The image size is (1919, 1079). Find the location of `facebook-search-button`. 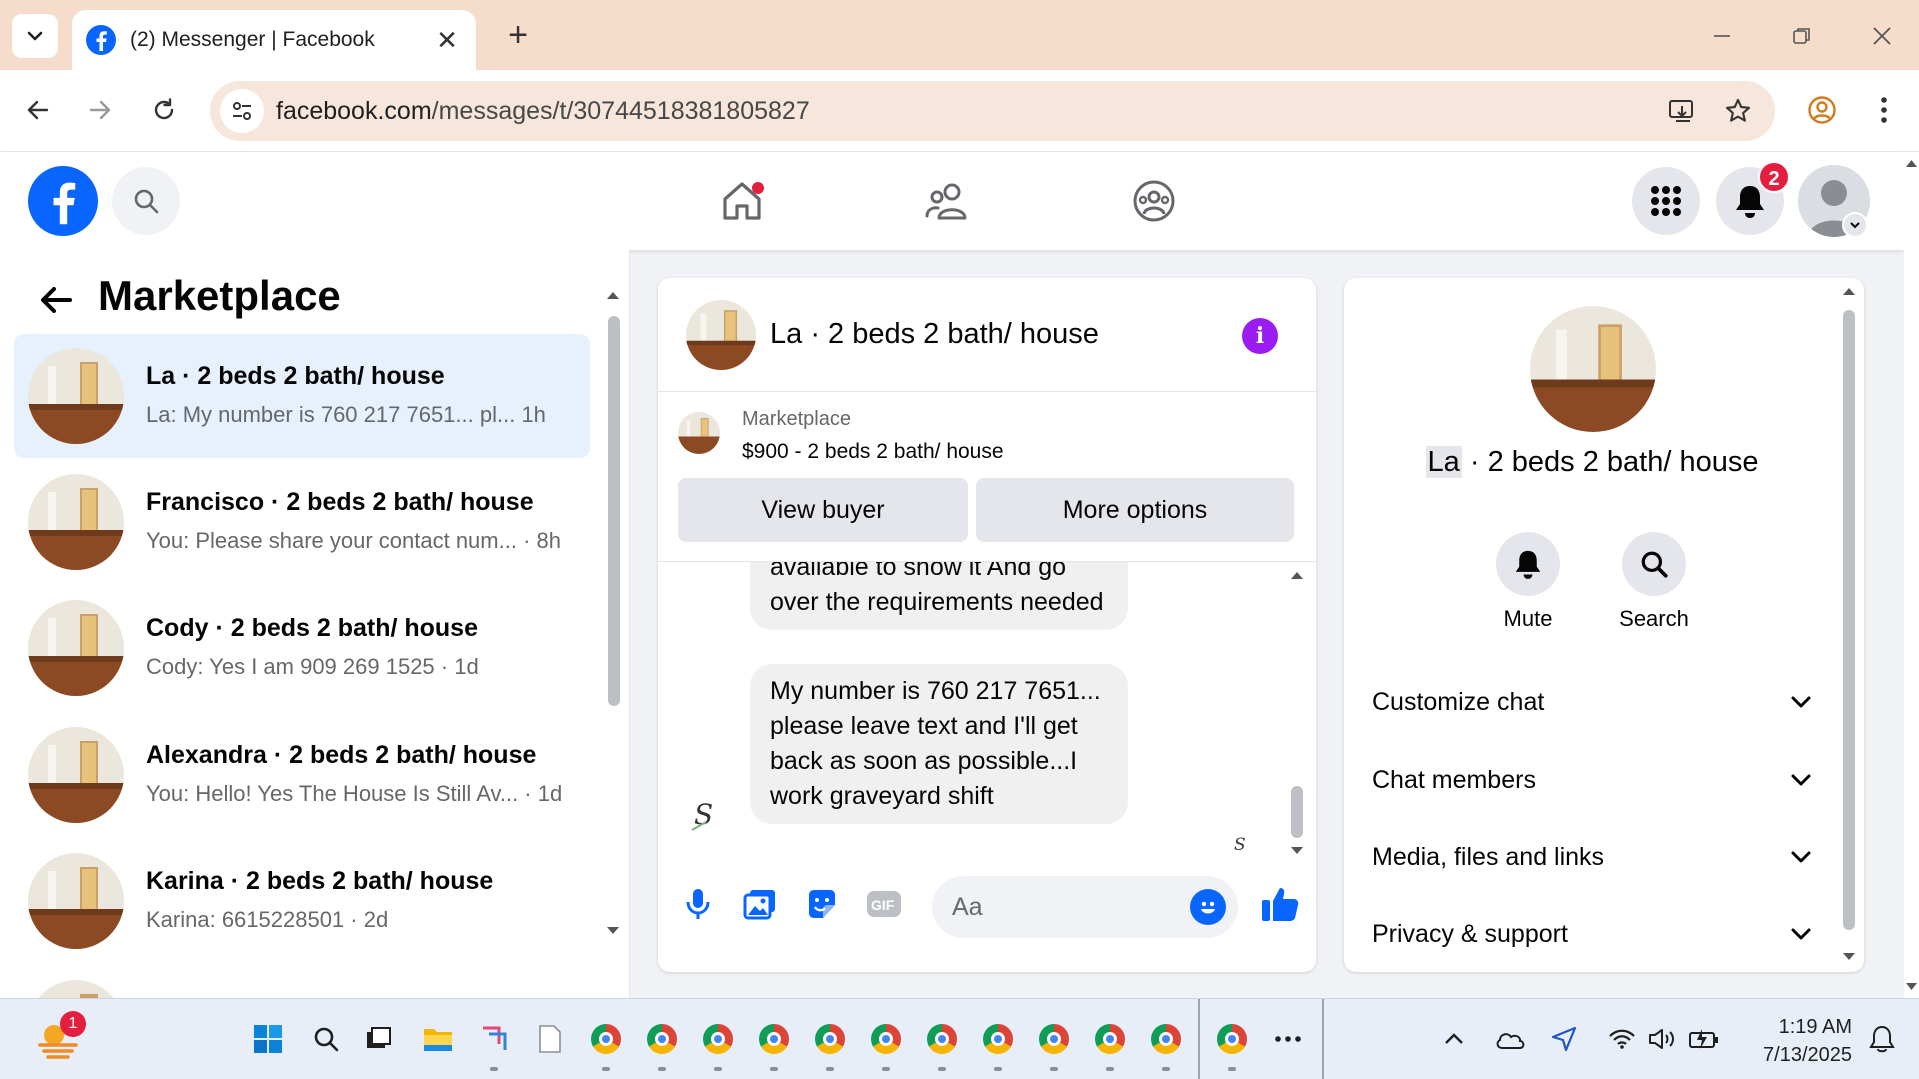

facebook-search-button is located at coordinates (146, 201).